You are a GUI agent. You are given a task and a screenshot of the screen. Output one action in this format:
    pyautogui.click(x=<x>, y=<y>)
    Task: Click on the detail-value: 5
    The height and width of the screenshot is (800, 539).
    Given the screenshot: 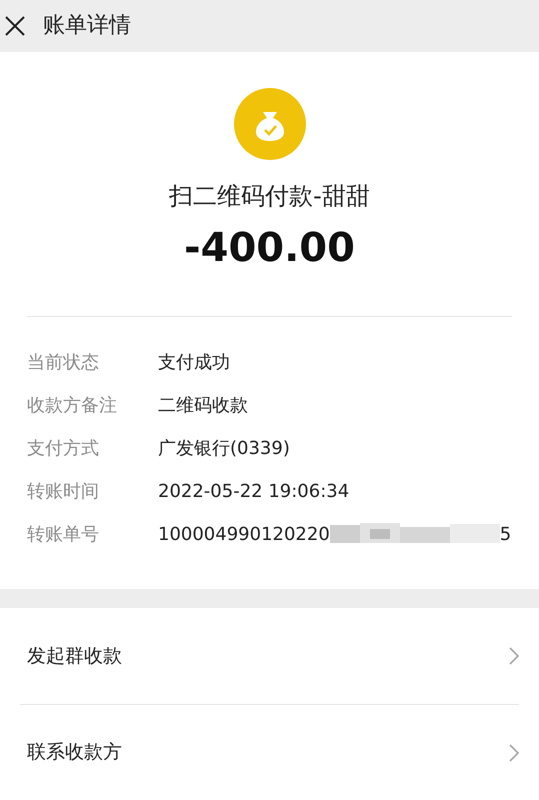 What is the action you would take?
    pyautogui.click(x=506, y=534)
    